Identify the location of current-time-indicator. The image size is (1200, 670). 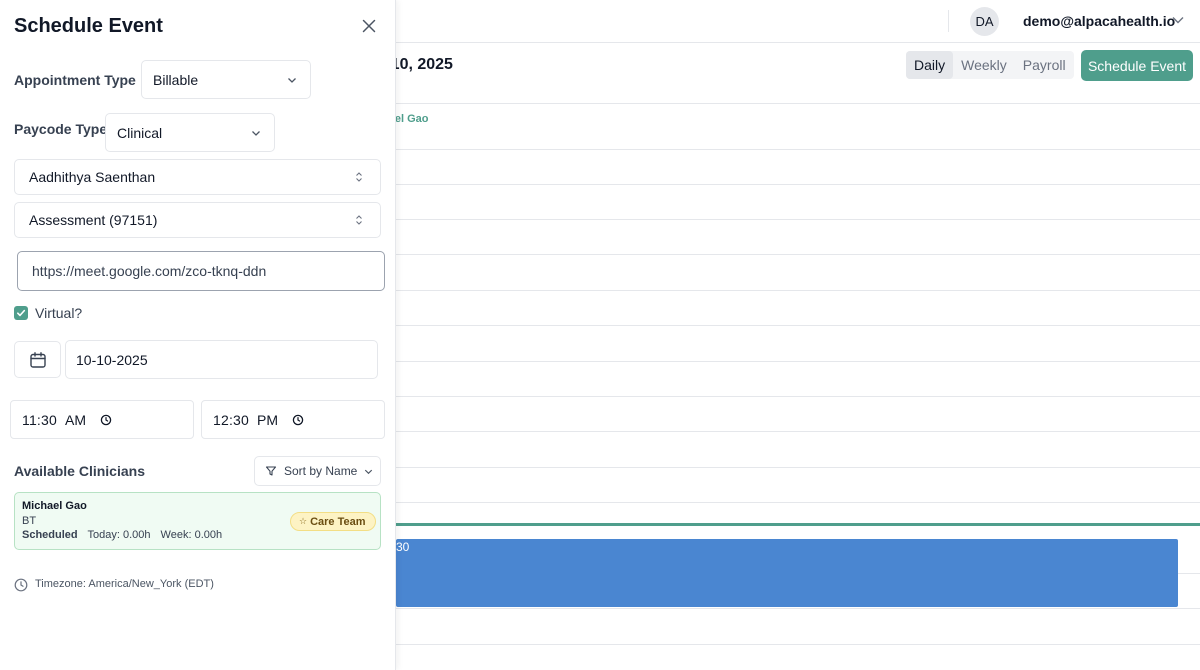
(798, 524).